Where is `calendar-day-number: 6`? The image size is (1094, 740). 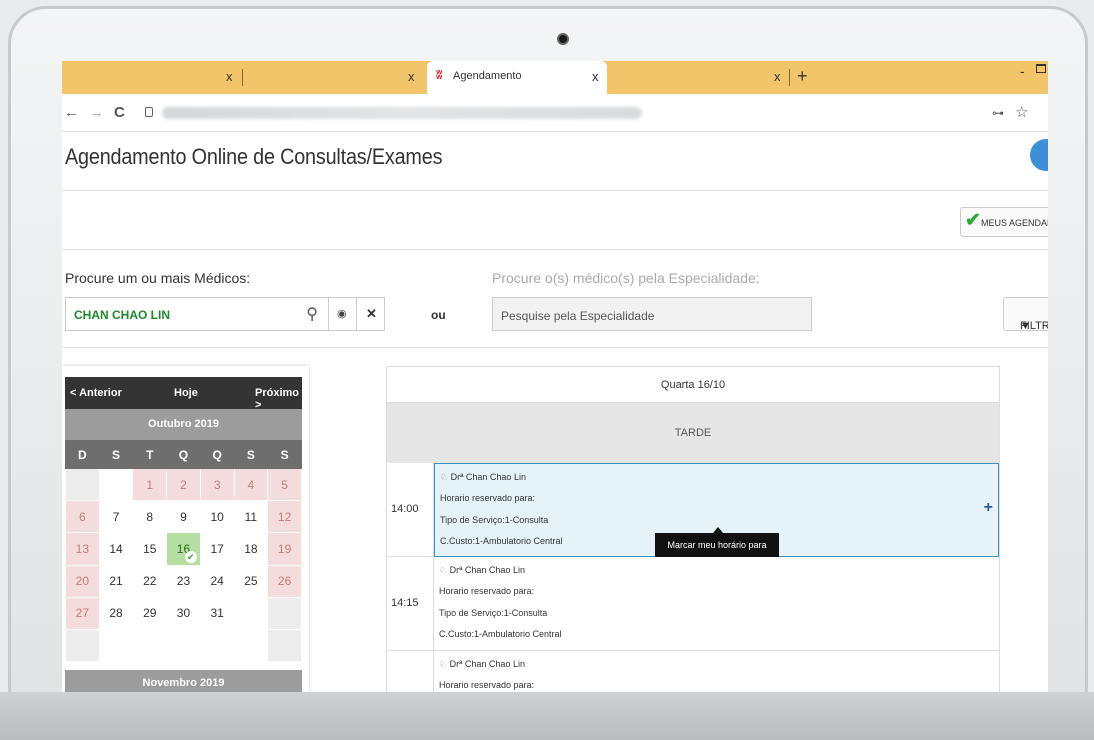
calendar-day-number: 6 is located at coordinates (82, 516).